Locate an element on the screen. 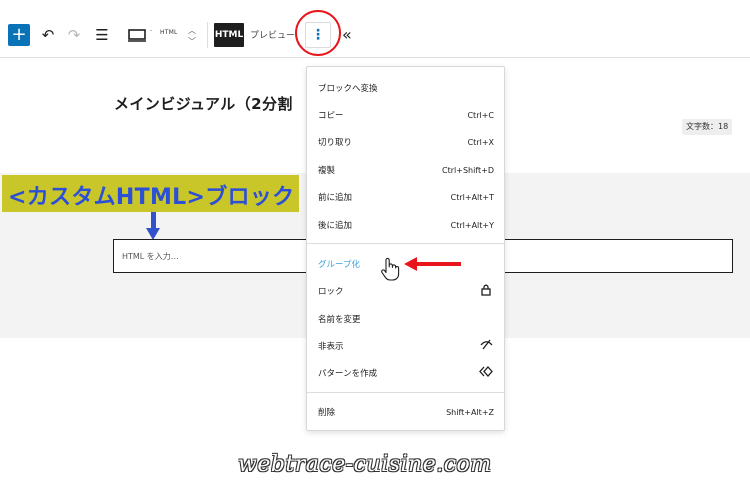 The image size is (750, 481). move-up-down-icon: ︿ ﹀ is located at coordinates (192, 36).